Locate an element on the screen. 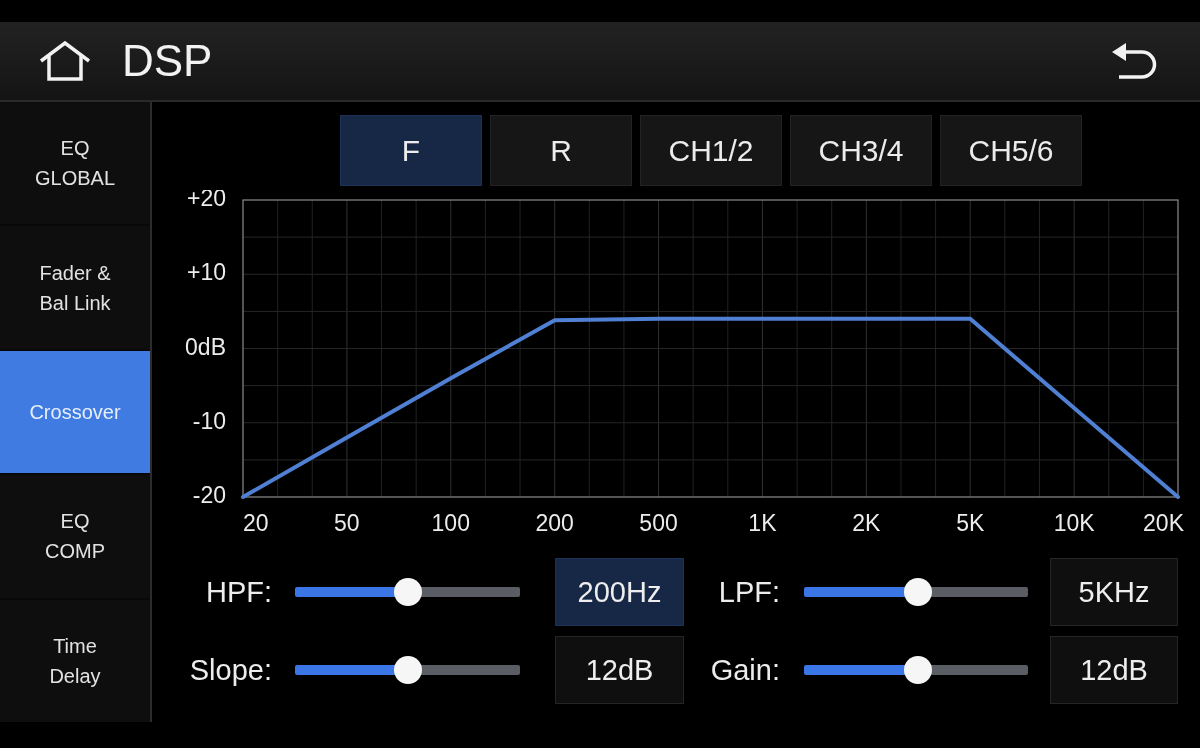 Image resolution: width=1200 pixels, height=748 pixels. page-title: DSP is located at coordinates (167, 61).